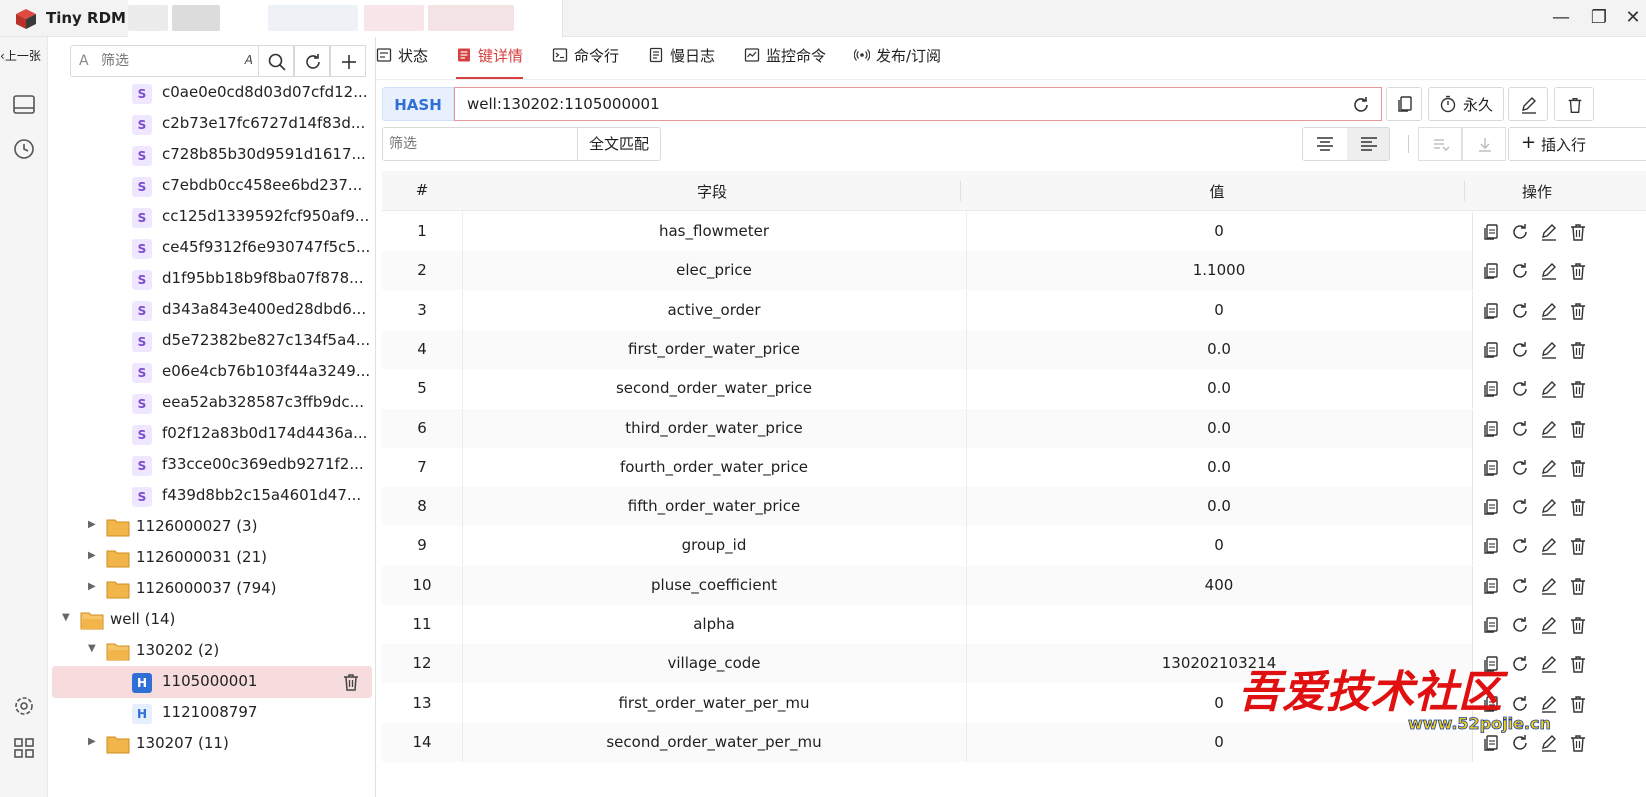 The height and width of the screenshot is (797, 1646). Describe the element at coordinates (212, 651) in the screenshot. I see `tree-item-folder-open: ▼ 130202 (2)` at that location.